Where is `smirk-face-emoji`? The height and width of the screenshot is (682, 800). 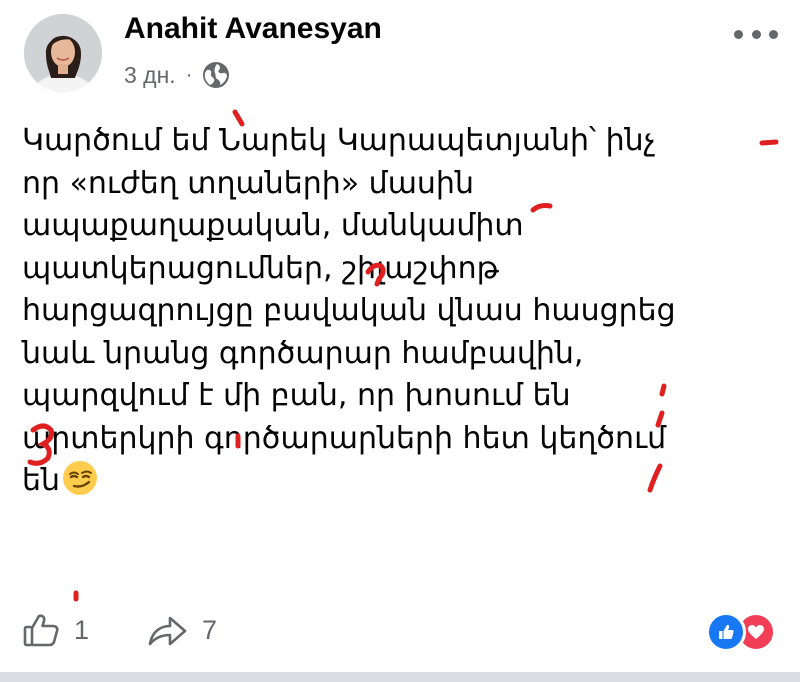 smirk-face-emoji is located at coordinates (80, 478).